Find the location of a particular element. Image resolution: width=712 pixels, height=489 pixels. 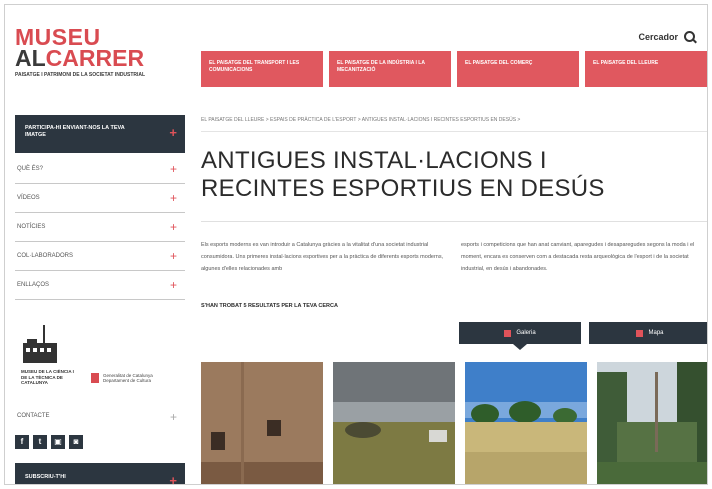

generalitat-icon is located at coordinates (95, 378).